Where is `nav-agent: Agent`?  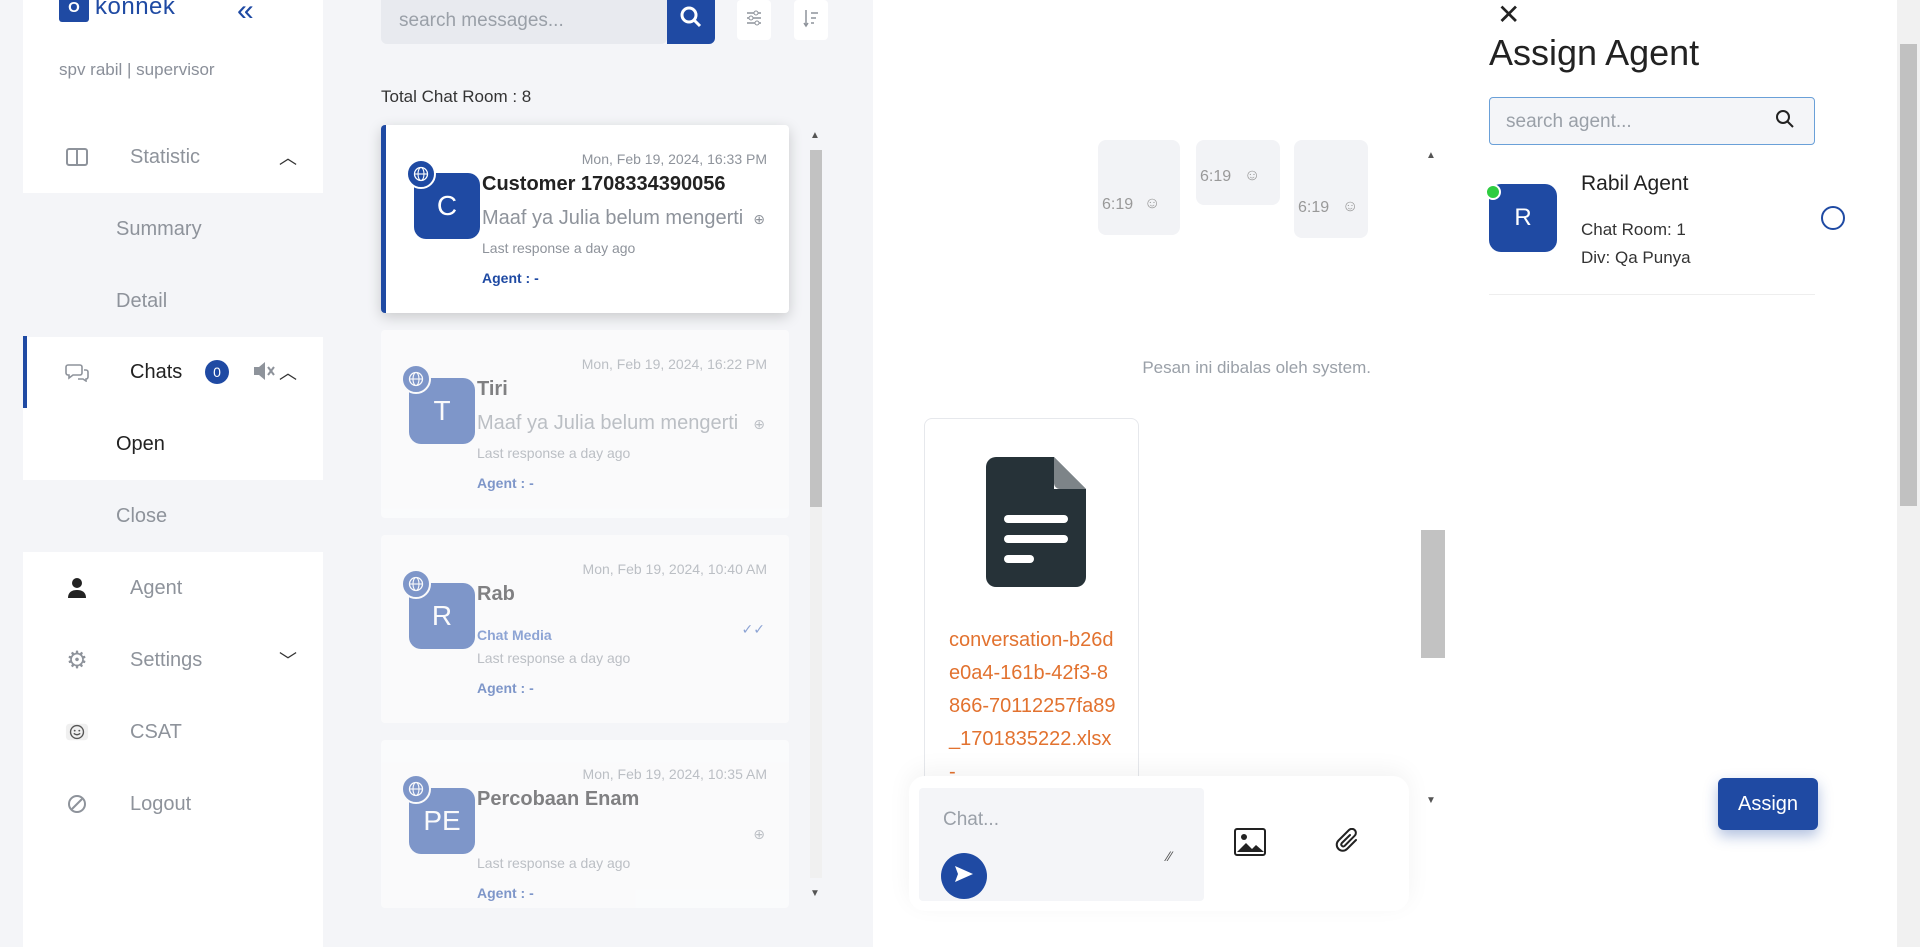
nav-agent: Agent is located at coordinates (173, 588).